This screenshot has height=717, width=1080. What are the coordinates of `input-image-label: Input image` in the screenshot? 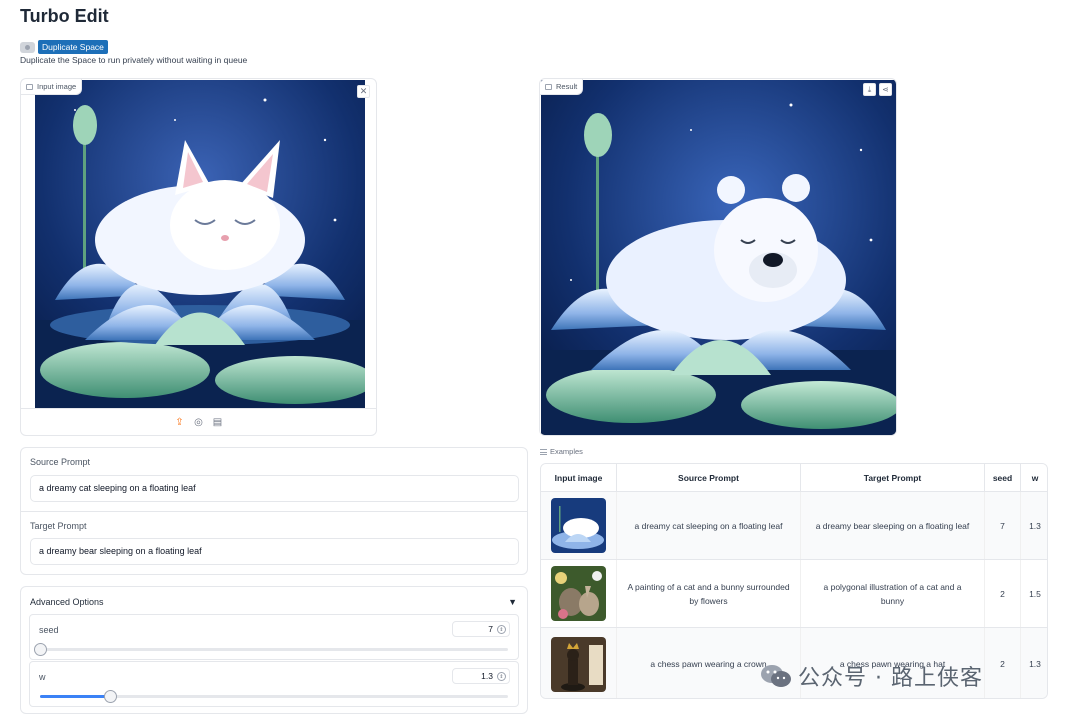 It's located at (57, 86).